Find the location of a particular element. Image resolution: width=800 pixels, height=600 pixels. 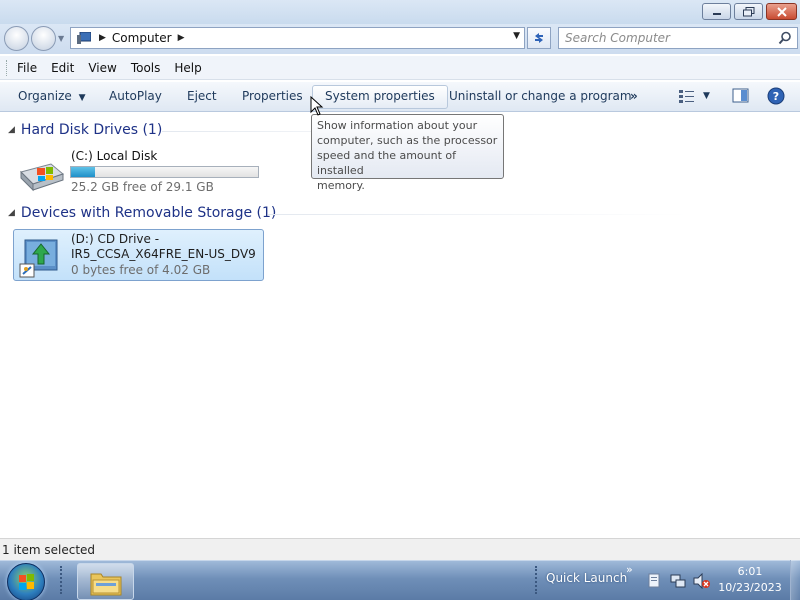

refresh-icon is located at coordinates (539, 38).